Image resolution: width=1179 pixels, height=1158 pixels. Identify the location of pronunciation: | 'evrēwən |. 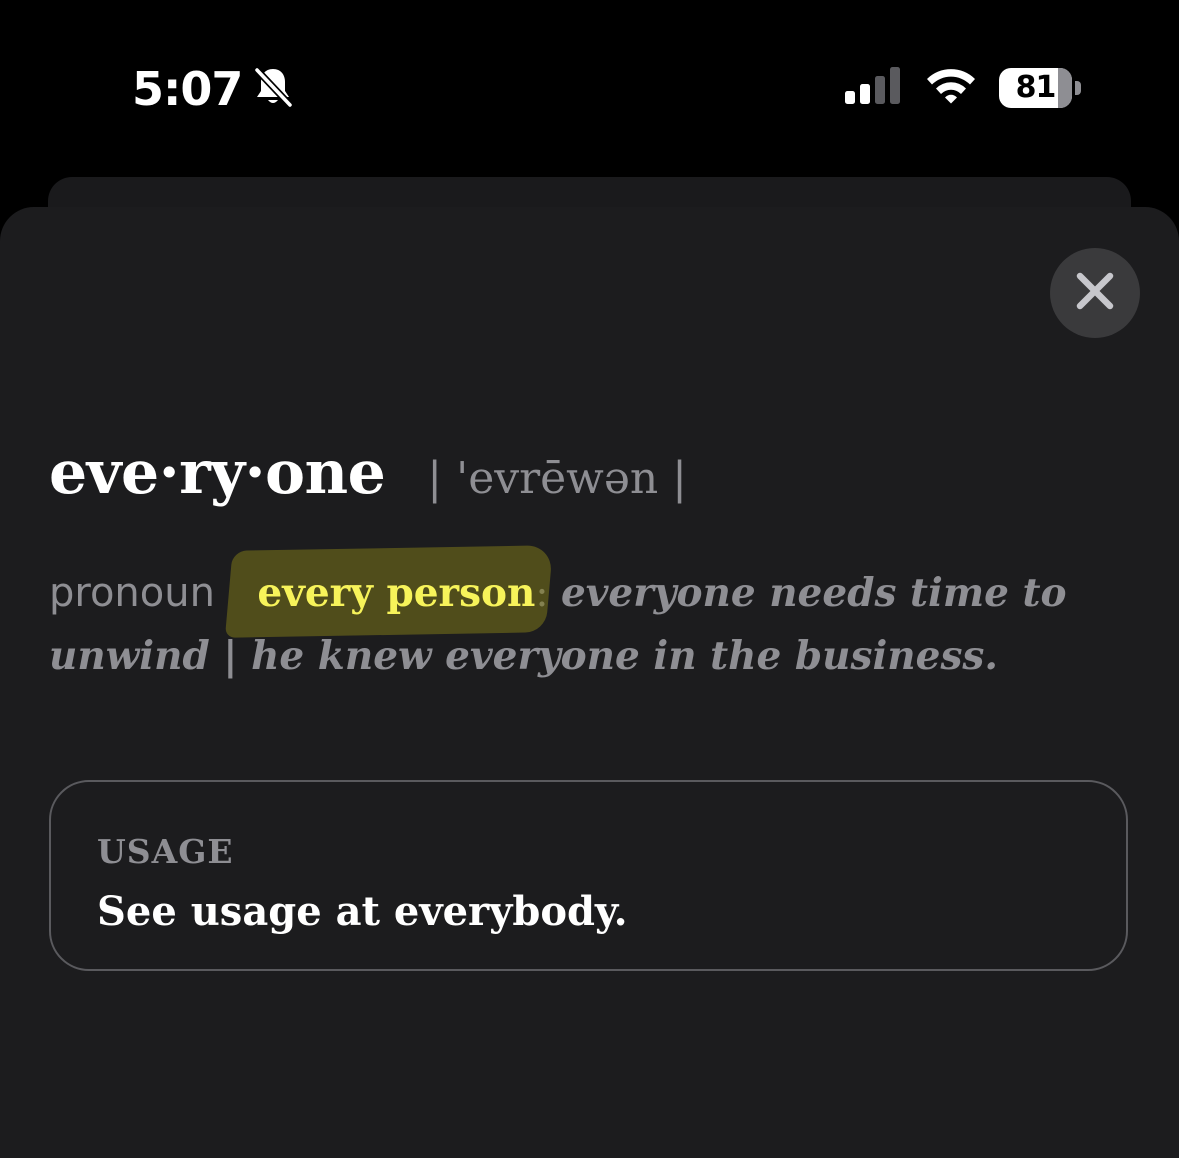
(557, 478).